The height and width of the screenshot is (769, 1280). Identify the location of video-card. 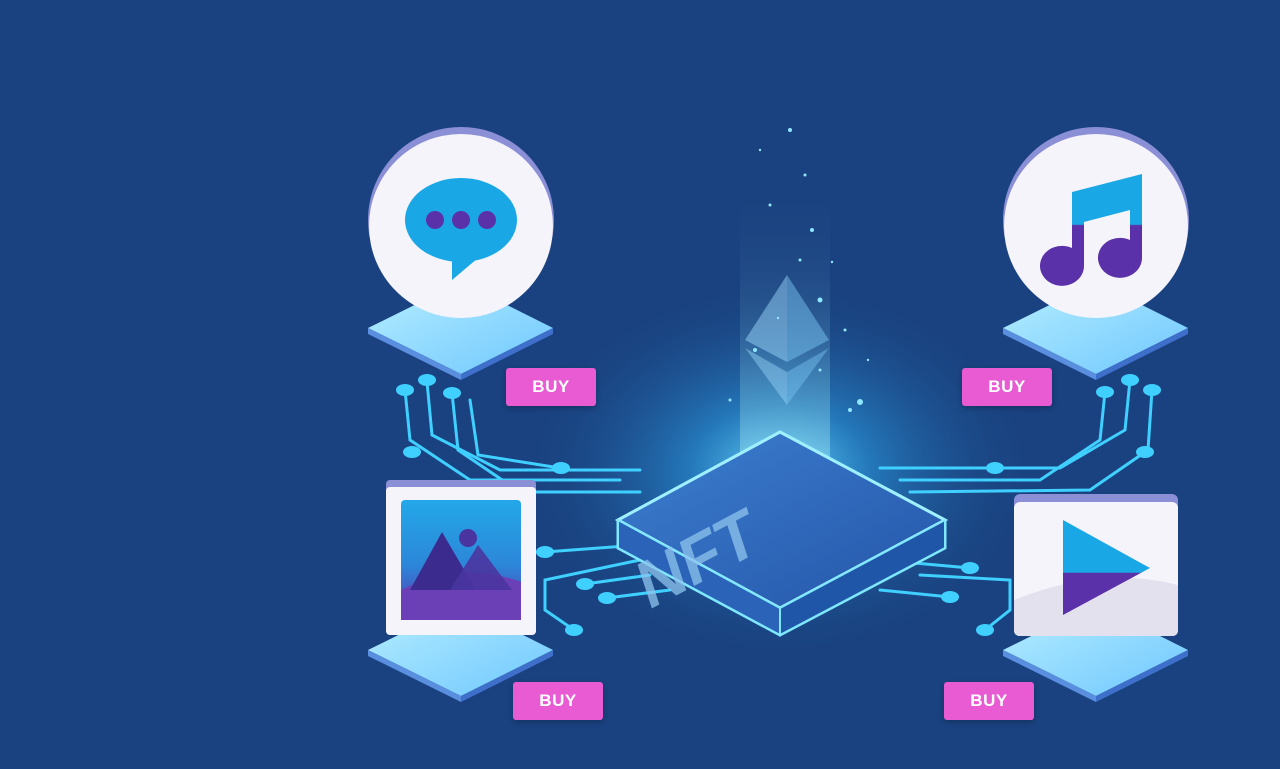
(1096, 565).